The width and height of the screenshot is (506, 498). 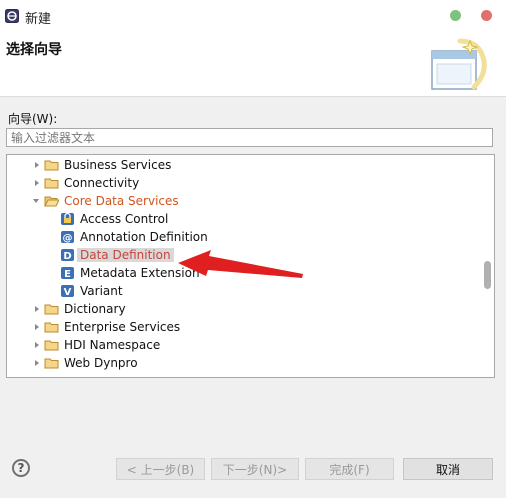 What do you see at coordinates (51, 201) in the screenshot?
I see `folder-open-icon` at bounding box center [51, 201].